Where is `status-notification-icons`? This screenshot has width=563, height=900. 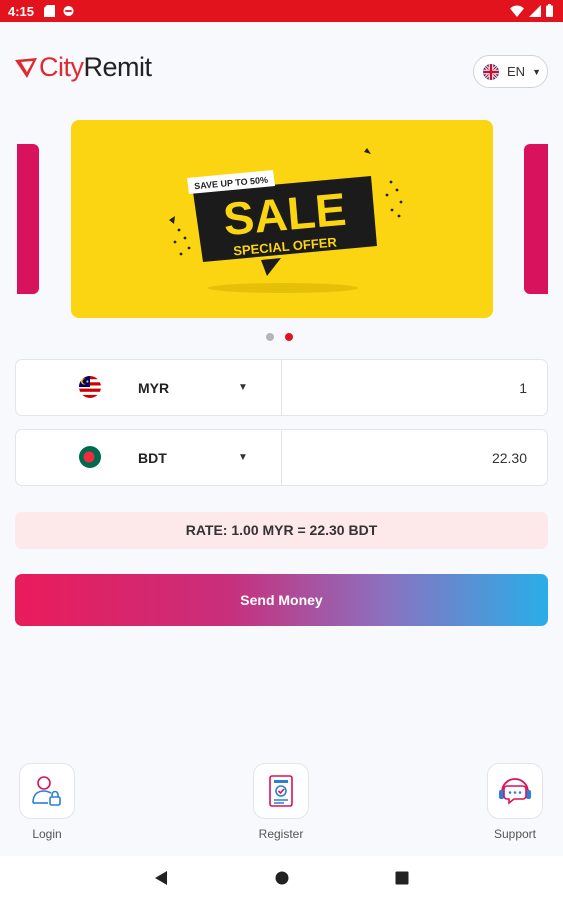 status-notification-icons is located at coordinates (59, 11).